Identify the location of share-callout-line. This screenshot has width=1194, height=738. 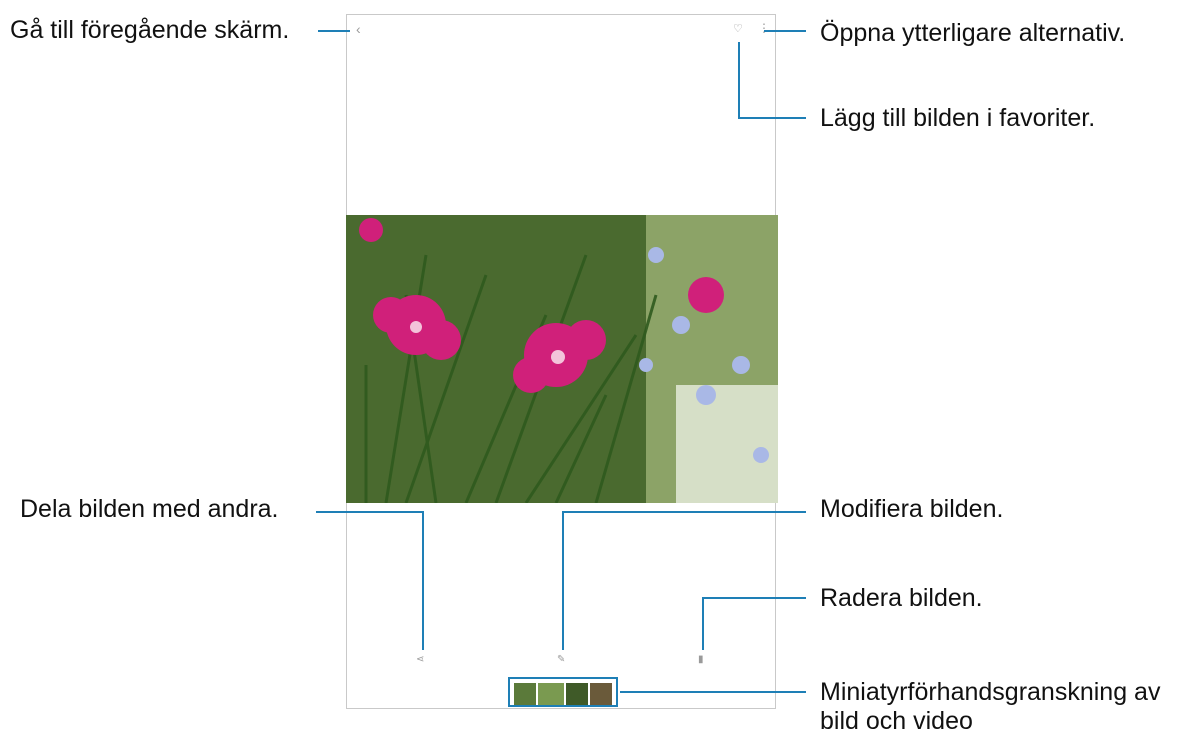
(370, 580).